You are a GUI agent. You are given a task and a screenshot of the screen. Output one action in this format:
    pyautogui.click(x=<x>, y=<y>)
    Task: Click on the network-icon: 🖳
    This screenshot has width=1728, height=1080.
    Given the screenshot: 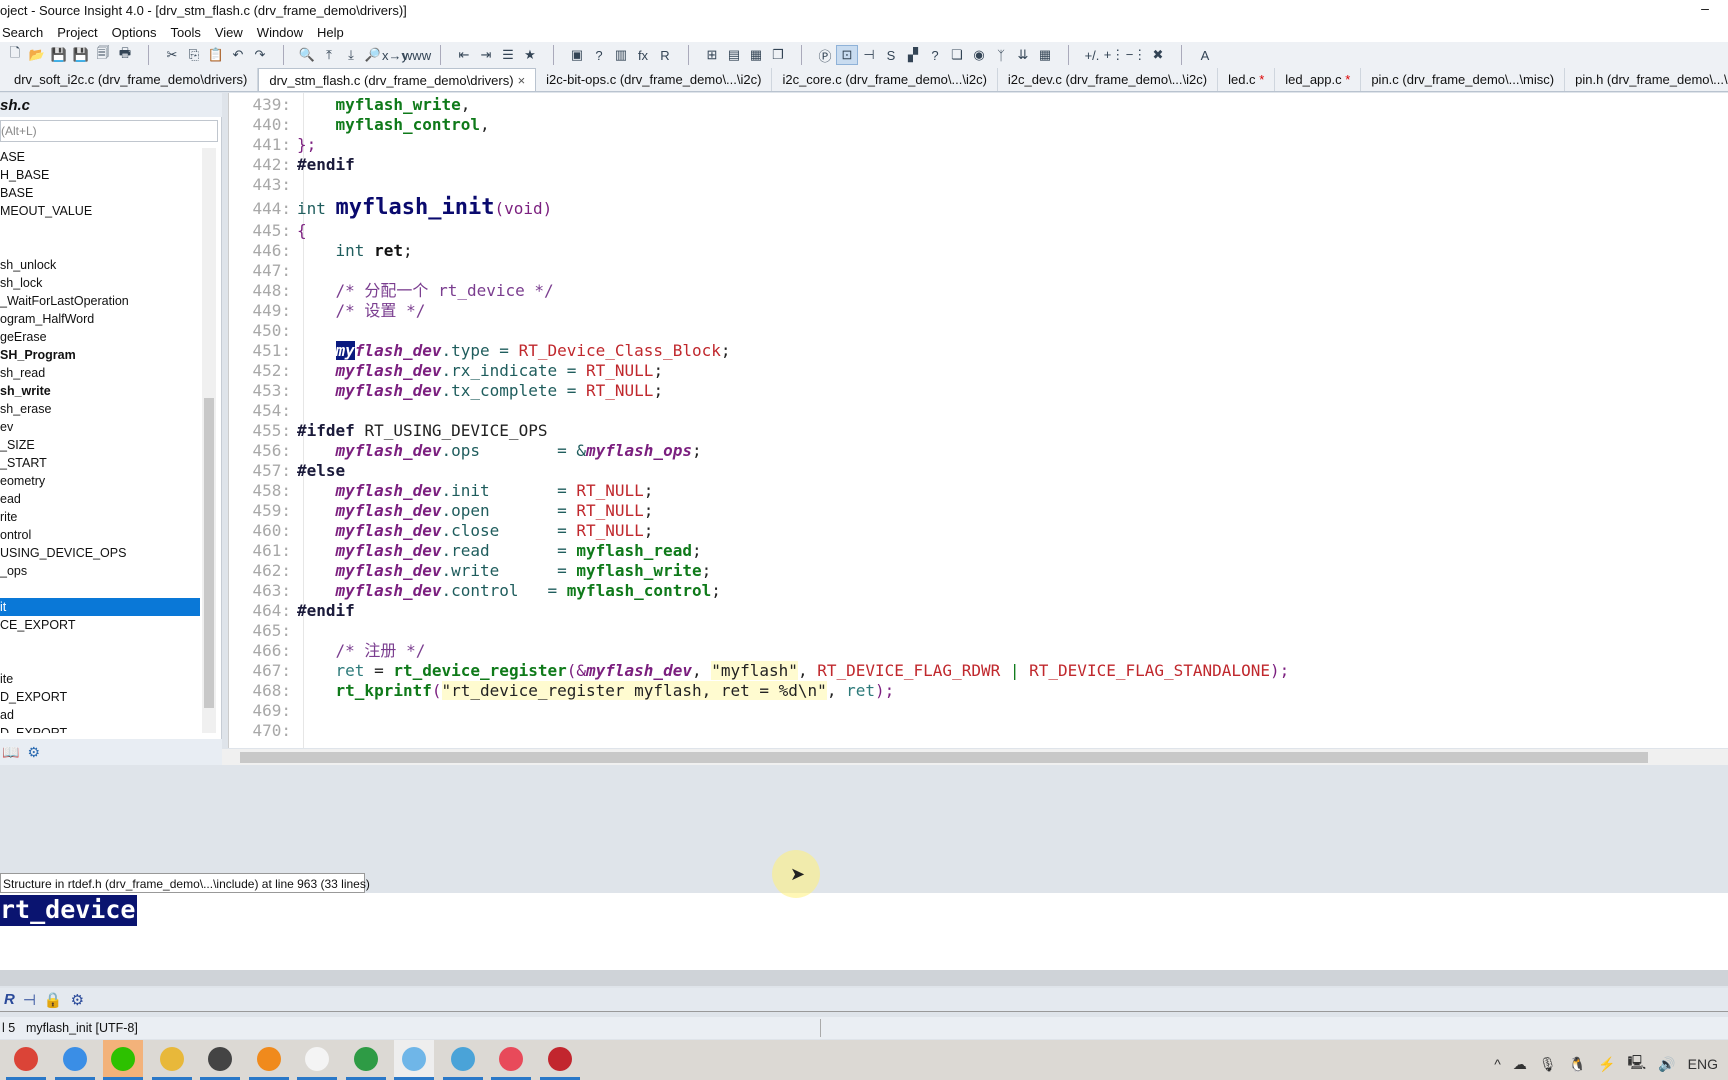 What is the action you would take?
    pyautogui.click(x=1637, y=1064)
    